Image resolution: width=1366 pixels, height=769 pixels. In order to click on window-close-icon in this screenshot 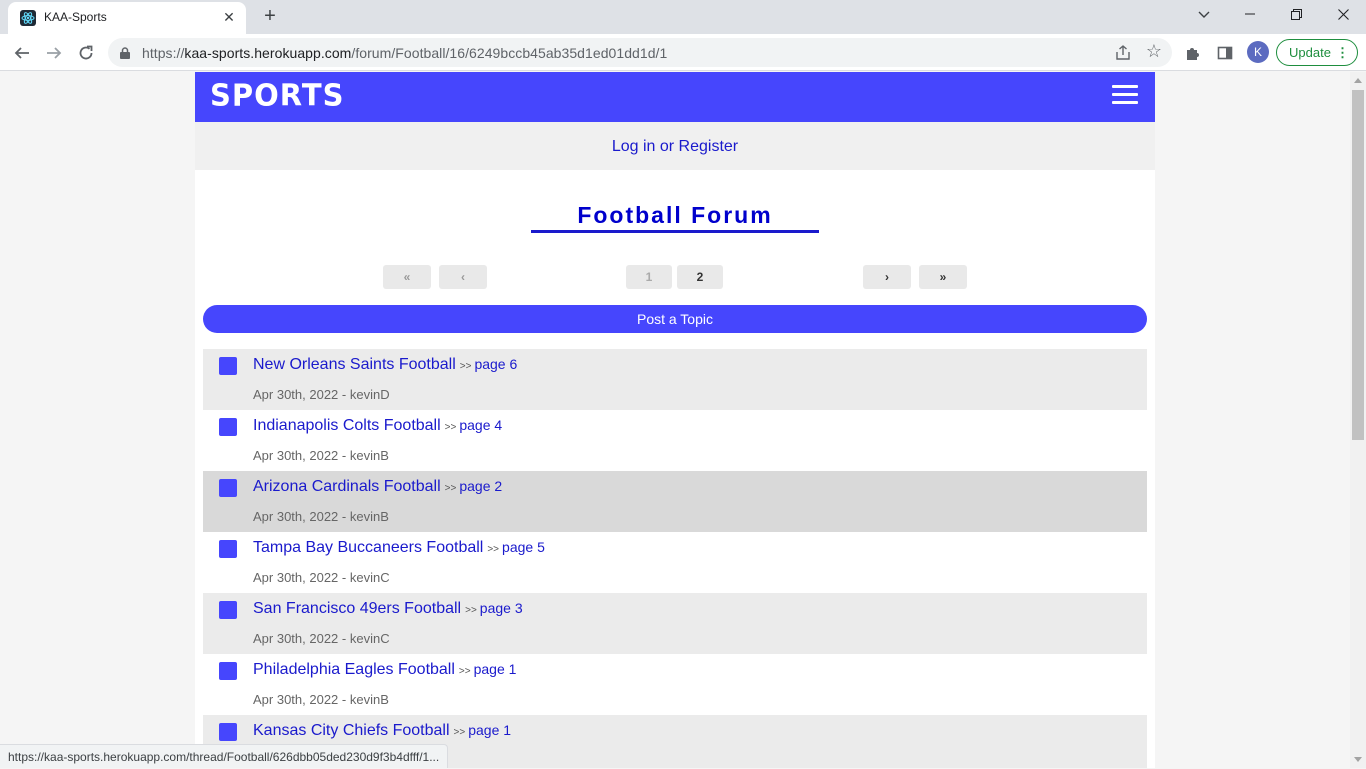, I will do `click(1343, 15)`.